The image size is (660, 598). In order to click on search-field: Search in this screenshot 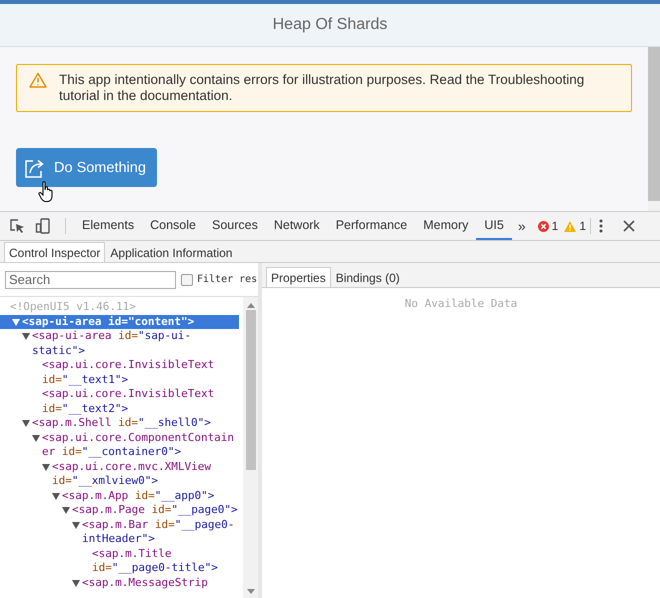, I will do `click(90, 279)`.